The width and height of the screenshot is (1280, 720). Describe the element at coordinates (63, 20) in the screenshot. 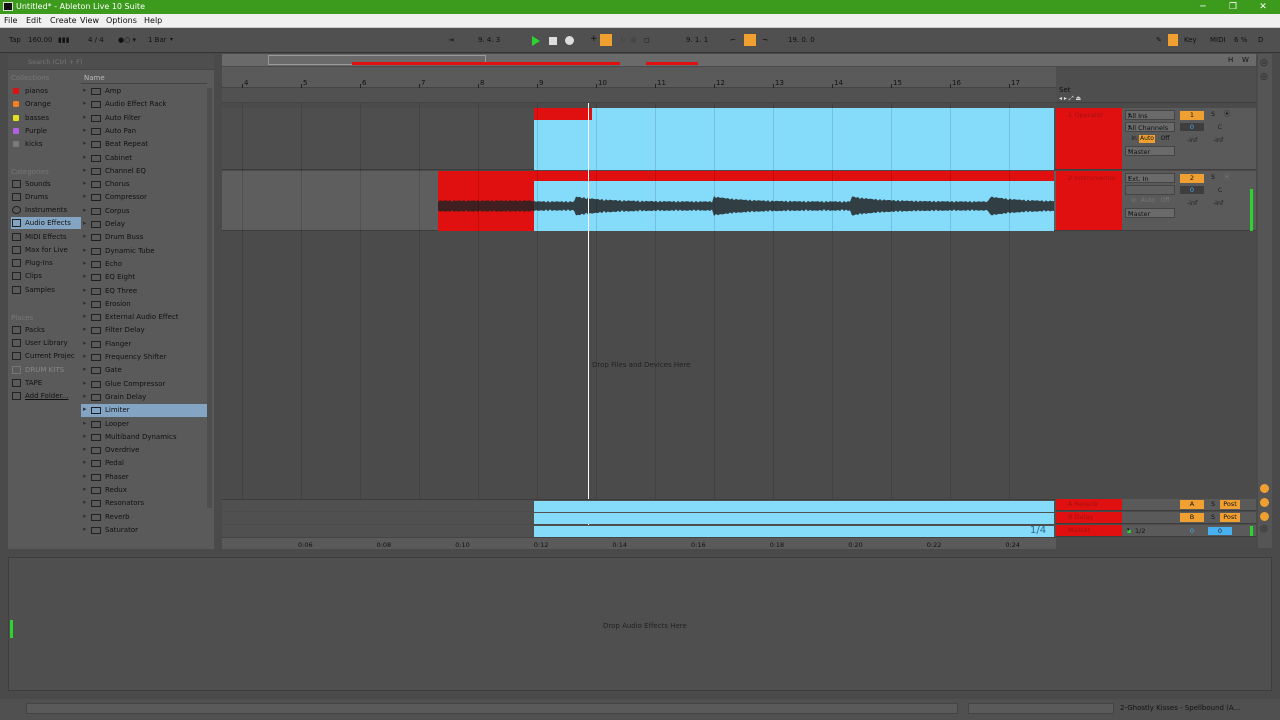

I see `menu-create: Create` at that location.